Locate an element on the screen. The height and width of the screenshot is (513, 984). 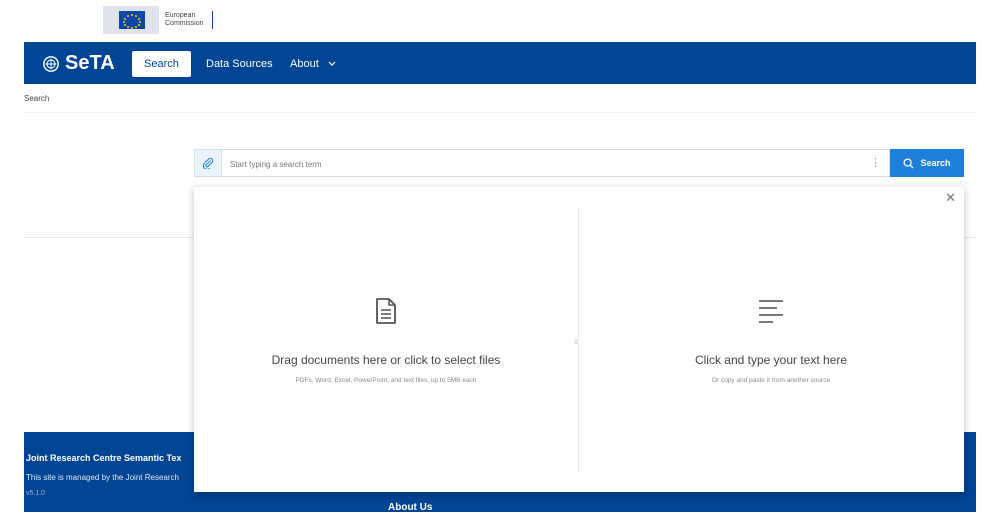
nav-tab-data-sources-label: Data Sources is located at coordinates (239, 64).